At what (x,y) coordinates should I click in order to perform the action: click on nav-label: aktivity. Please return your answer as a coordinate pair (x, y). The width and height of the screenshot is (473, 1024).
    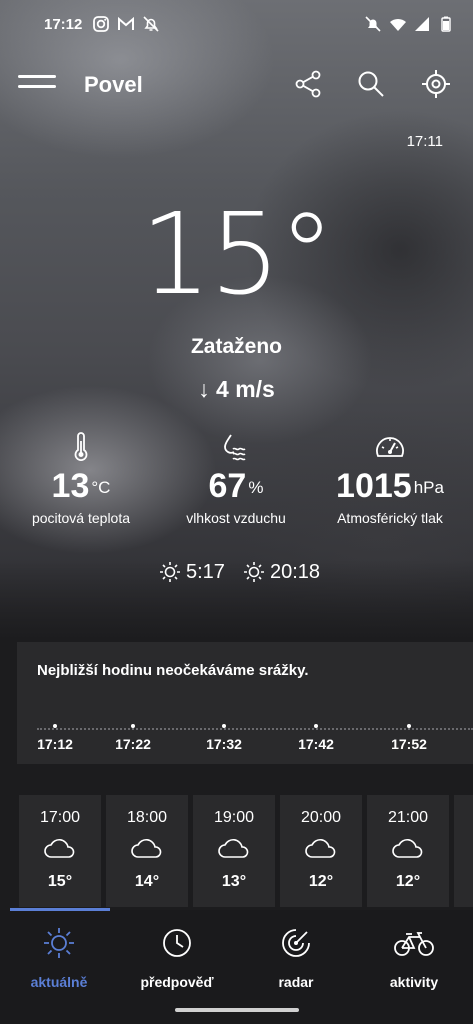
    Looking at the image, I should click on (414, 982).